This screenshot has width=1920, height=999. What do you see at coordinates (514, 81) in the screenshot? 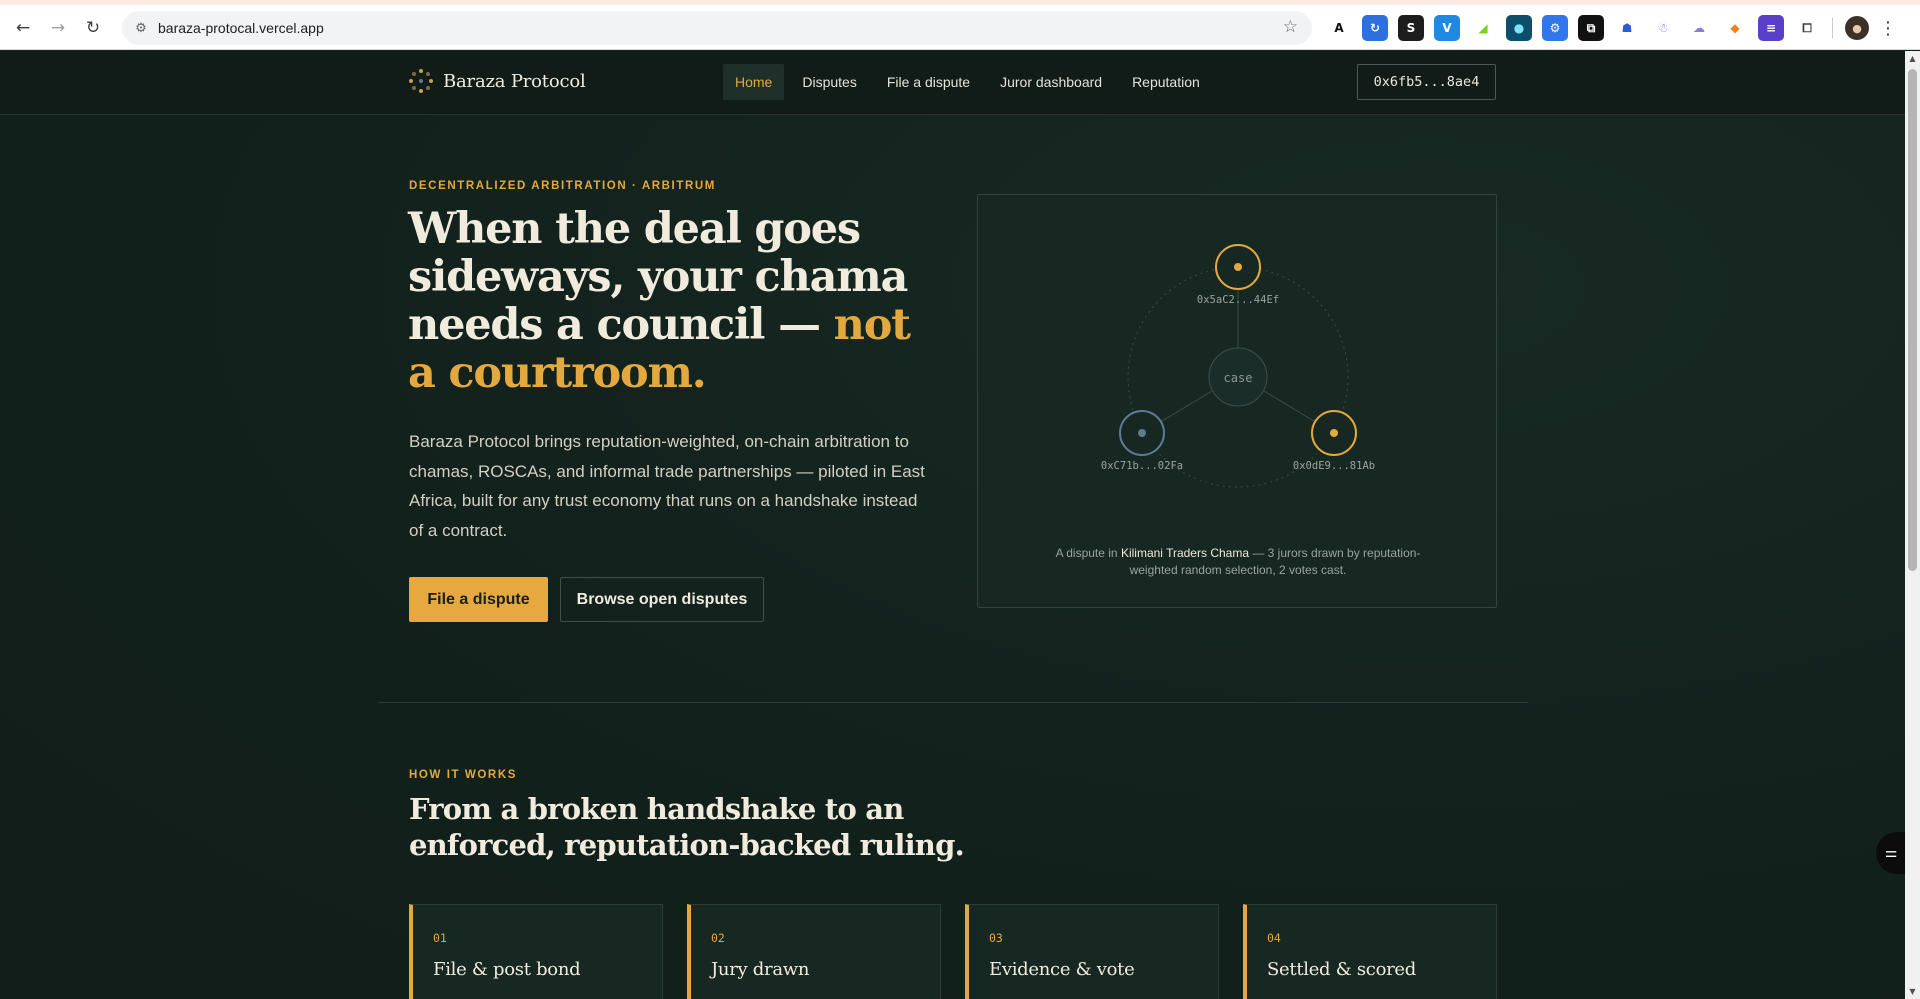
I see `brand-name: Baraza Protocol` at bounding box center [514, 81].